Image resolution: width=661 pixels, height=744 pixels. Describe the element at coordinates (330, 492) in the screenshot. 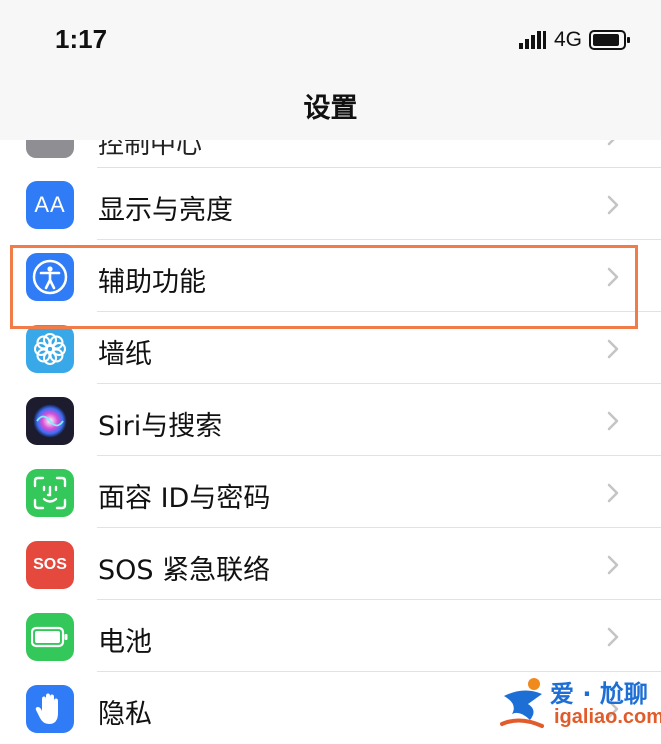

I see `settings-row-face-id: 面容 ID与密码` at that location.